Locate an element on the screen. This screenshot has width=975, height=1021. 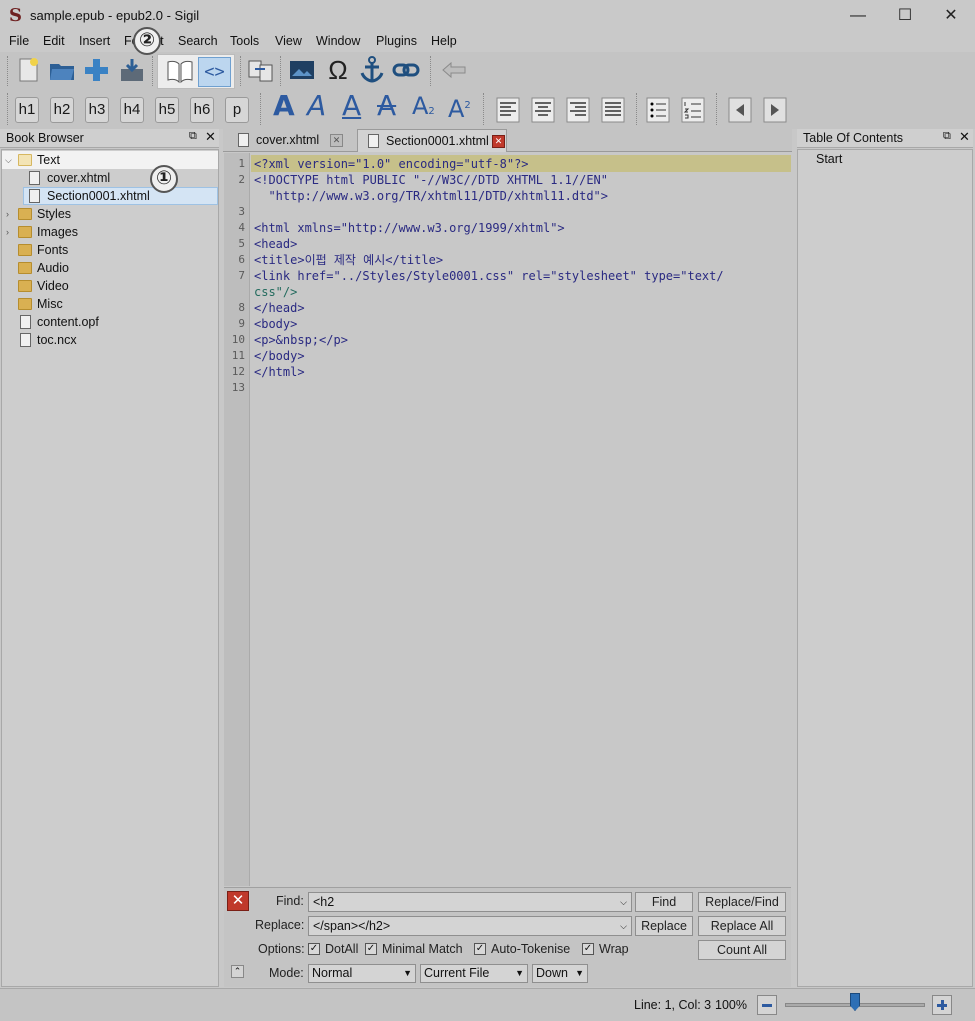
book-view-icon is located at coordinates (180, 71).